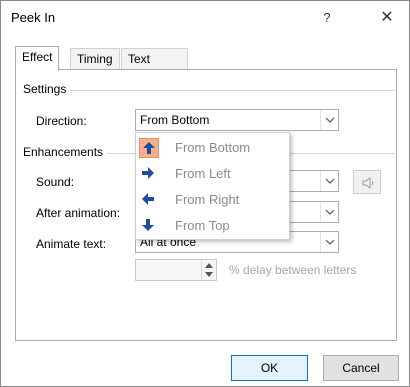 This screenshot has width=410, height=387. What do you see at coordinates (209, 265) in the screenshot?
I see `spin-up-icon` at bounding box center [209, 265].